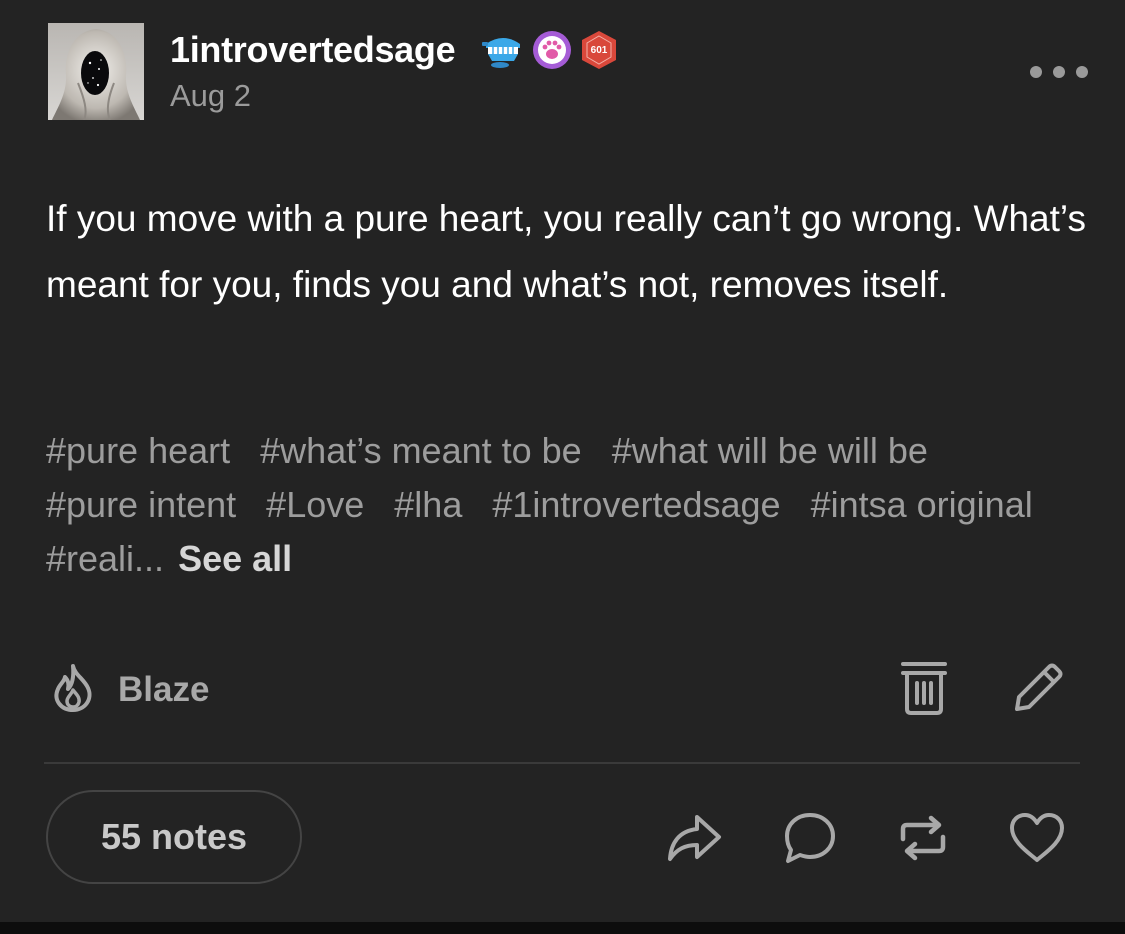  What do you see at coordinates (141, 504) in the screenshot?
I see `tag: #pure intent` at bounding box center [141, 504].